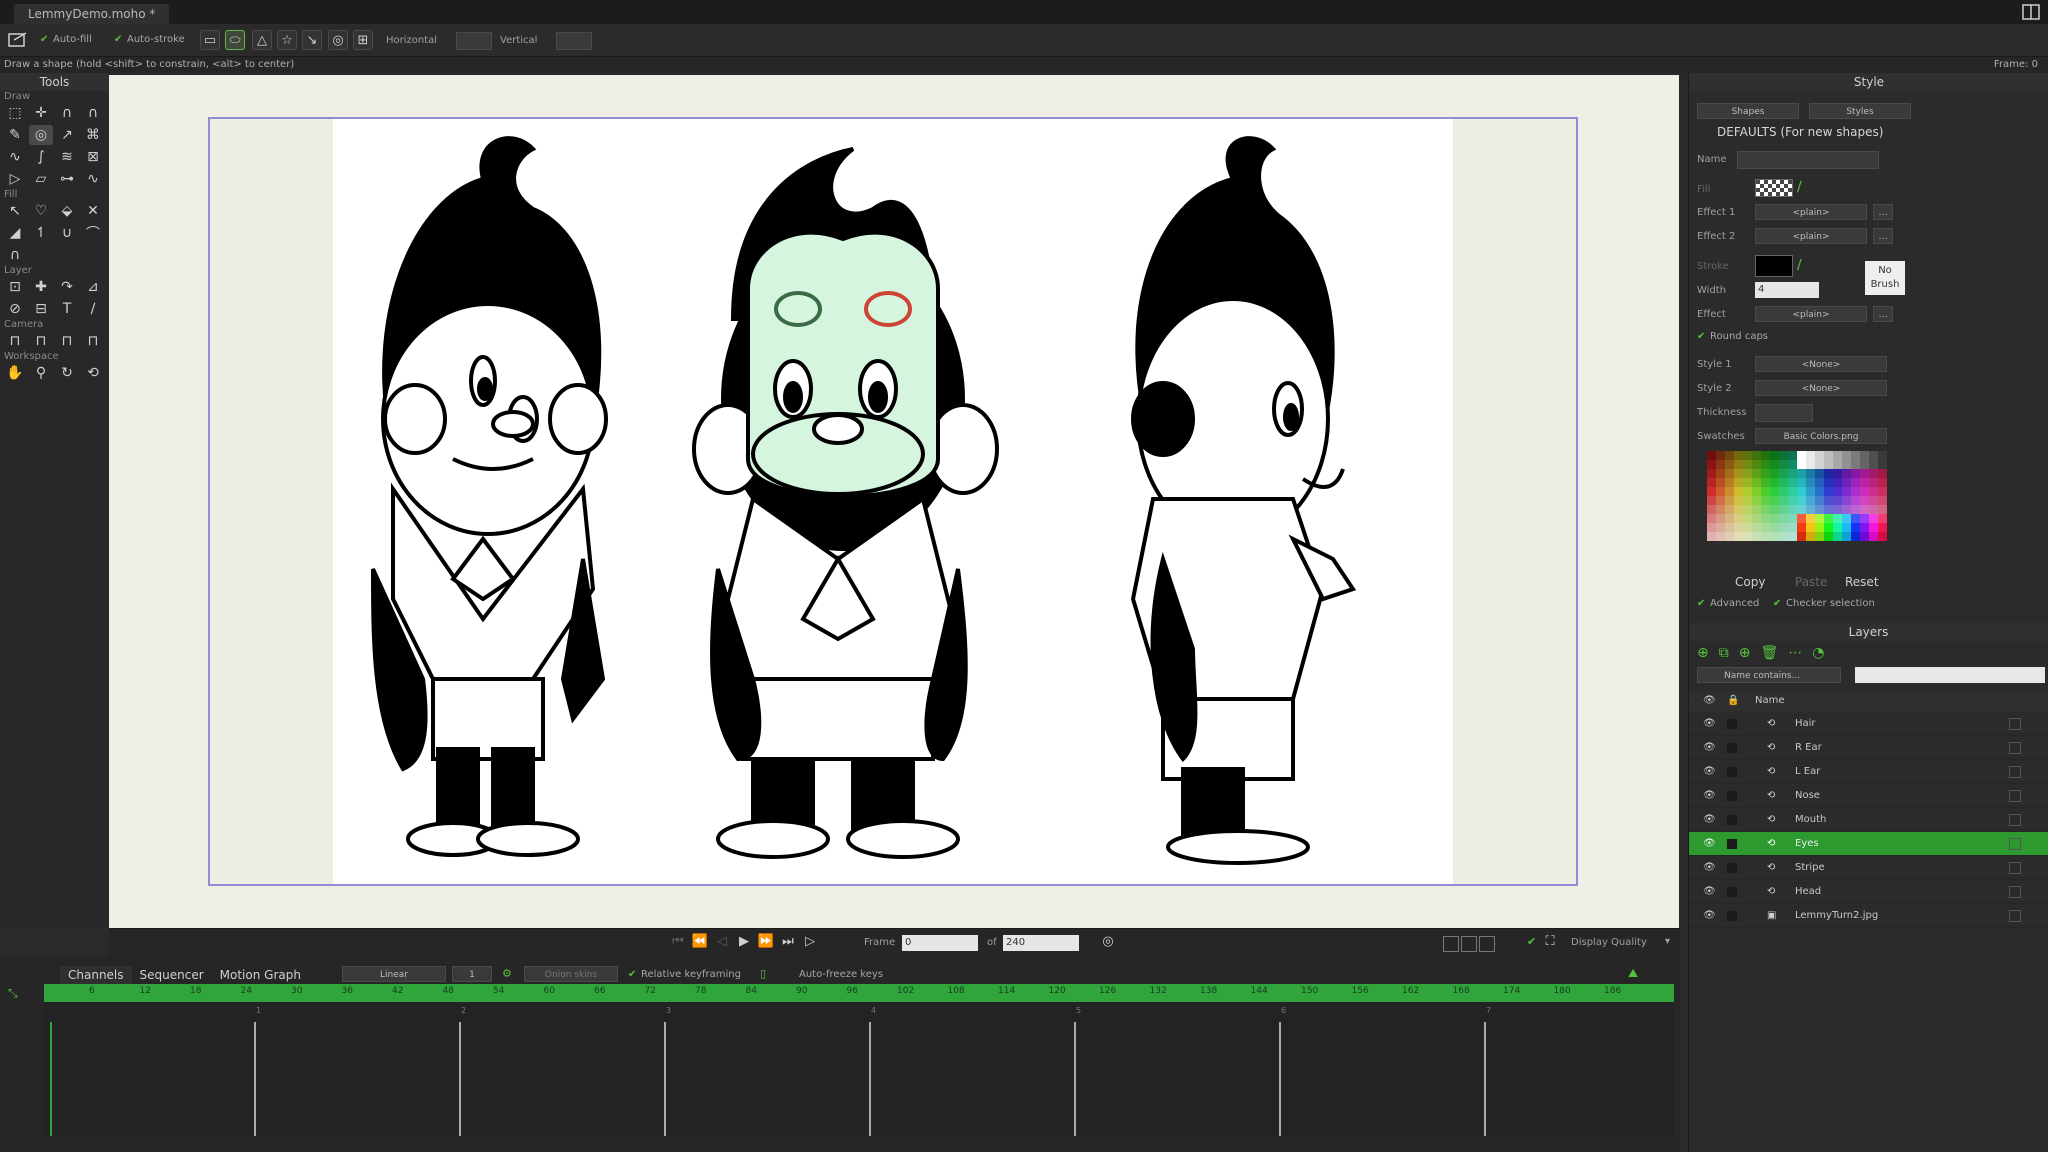 This screenshot has height=1152, width=2048. What do you see at coordinates (67, 233) in the screenshot?
I see `stroke-exposure-icon: ∪` at bounding box center [67, 233].